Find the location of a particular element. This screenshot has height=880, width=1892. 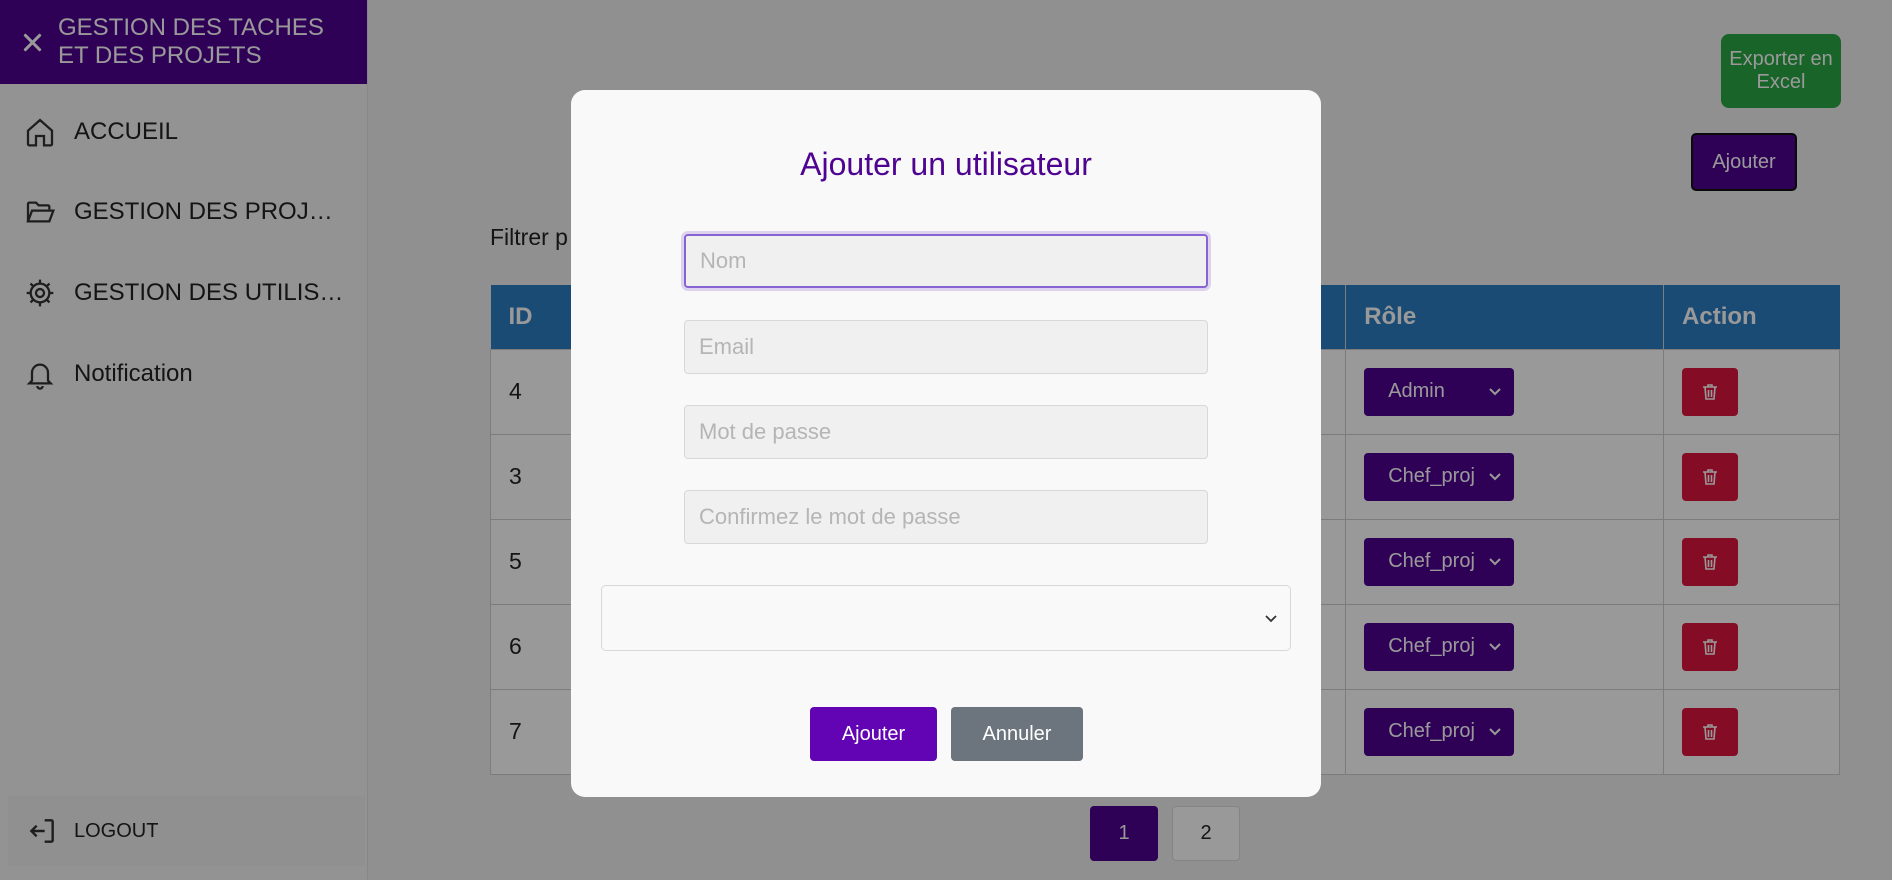

email-field is located at coordinates (946, 347).